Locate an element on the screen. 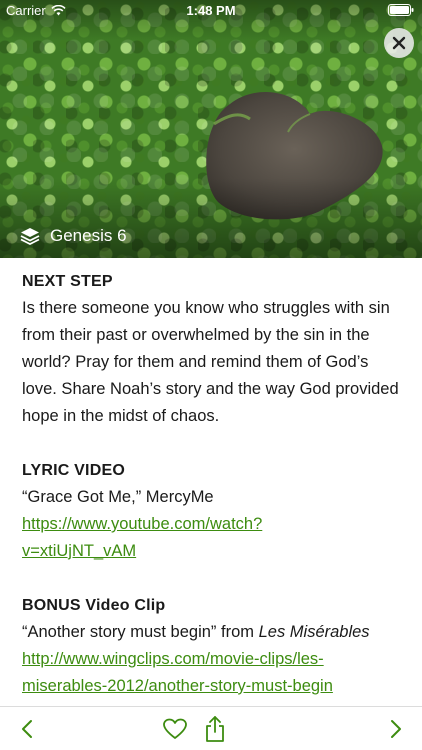  share-button is located at coordinates (215, 729).